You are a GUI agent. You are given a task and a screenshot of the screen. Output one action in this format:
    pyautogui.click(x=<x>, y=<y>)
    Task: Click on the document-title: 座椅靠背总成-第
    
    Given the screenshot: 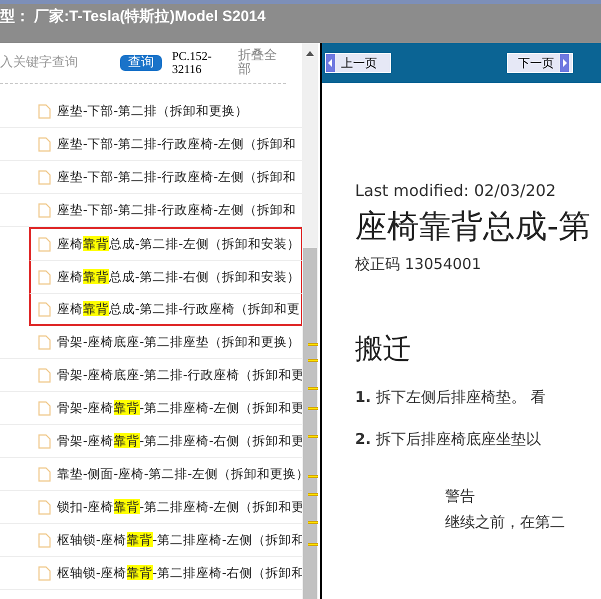 What is the action you would take?
    pyautogui.click(x=473, y=226)
    